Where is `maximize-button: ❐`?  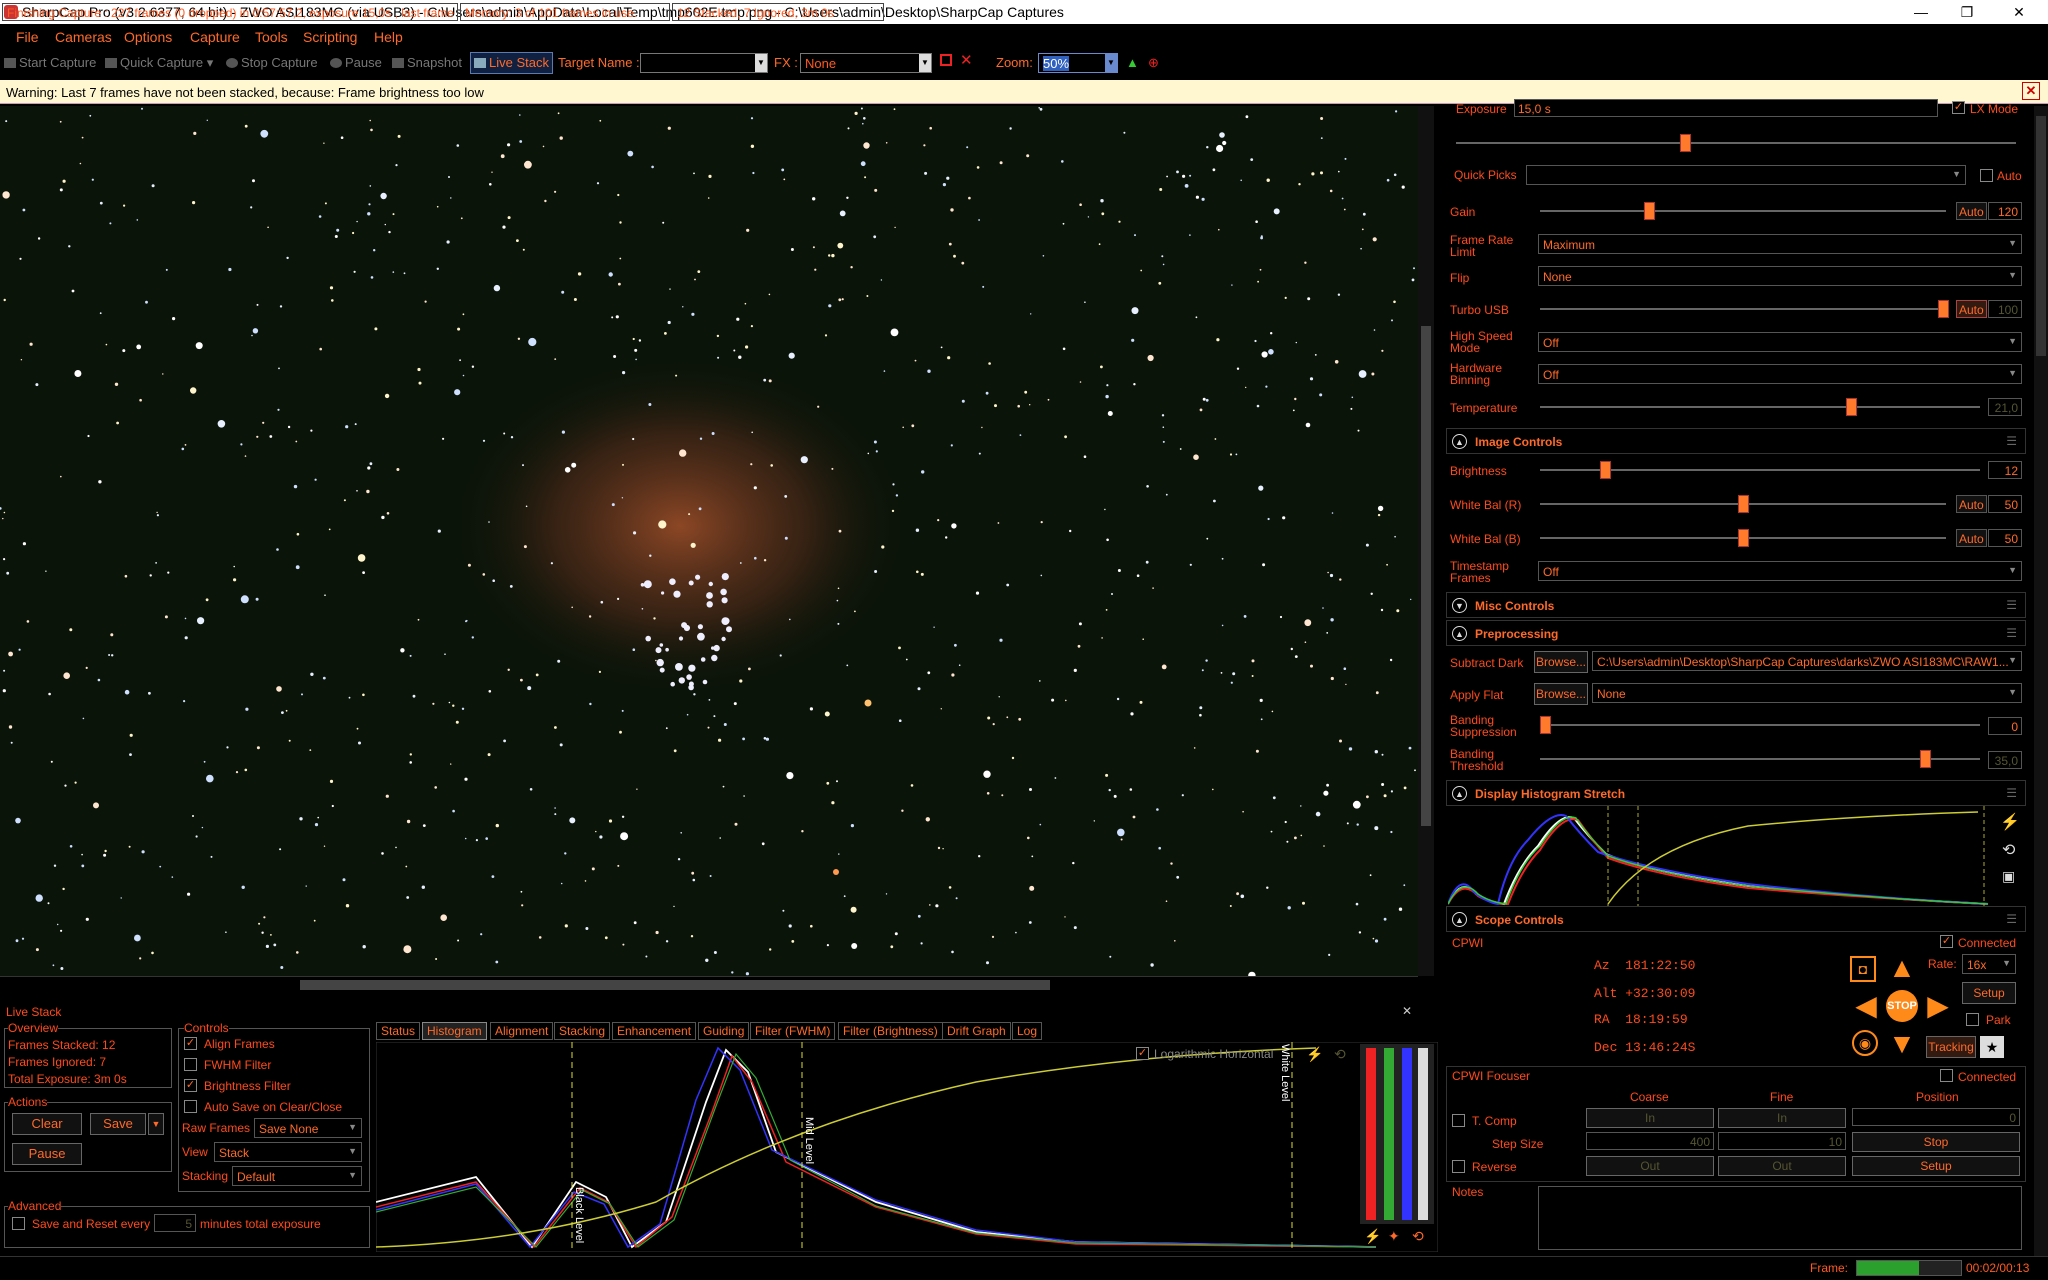
maximize-button: ❐ is located at coordinates (1967, 12).